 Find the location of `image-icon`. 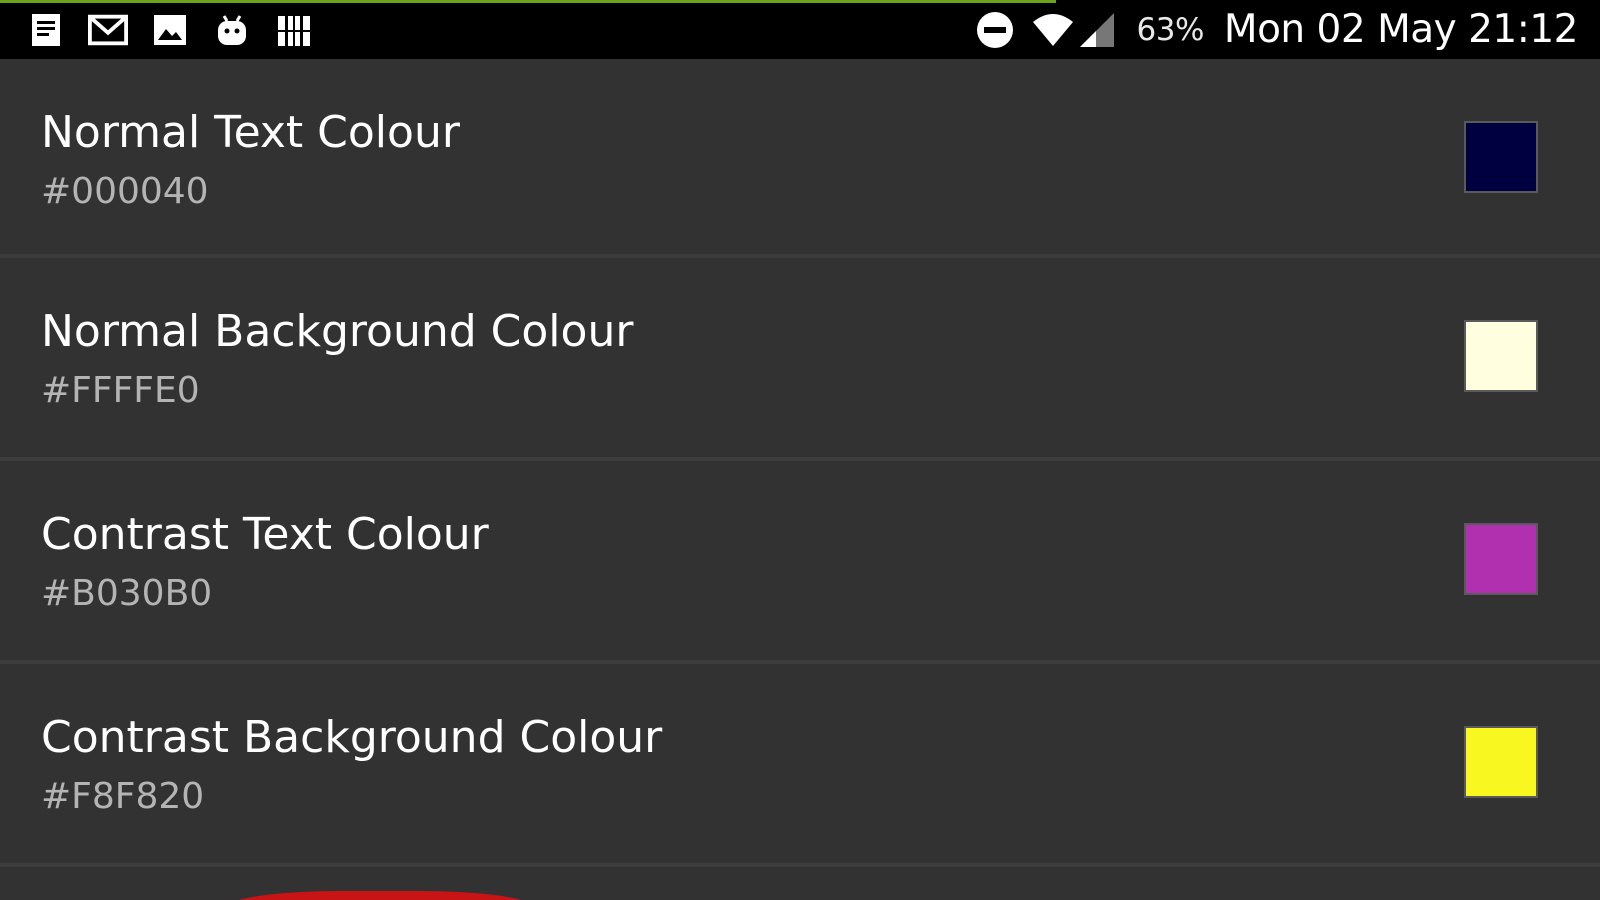

image-icon is located at coordinates (170, 30).